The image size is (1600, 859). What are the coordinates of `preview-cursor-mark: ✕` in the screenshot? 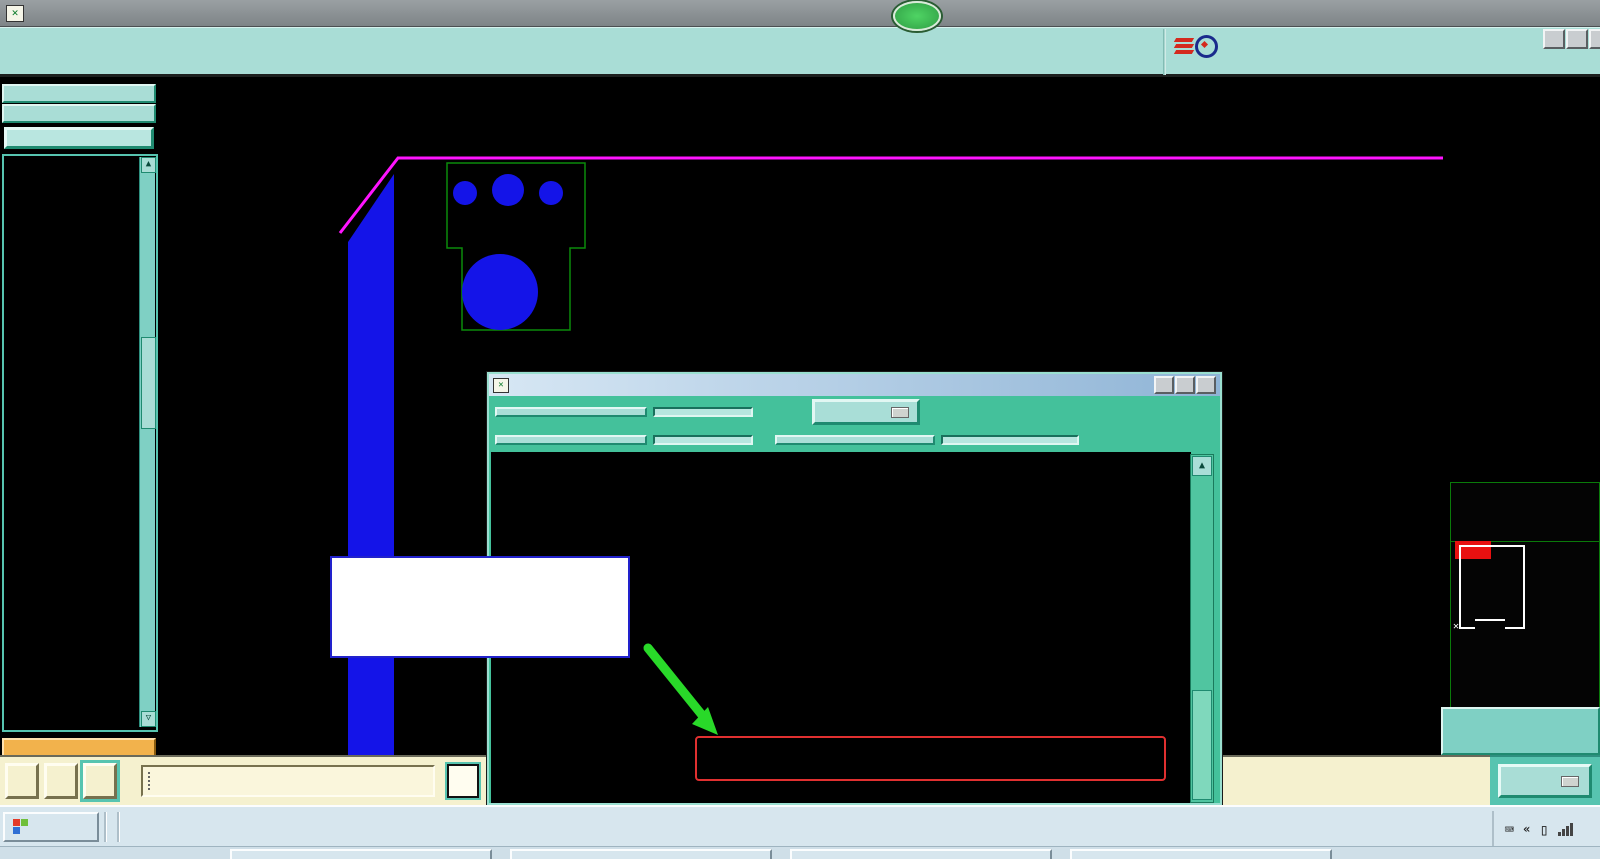 It's located at (1456, 626).